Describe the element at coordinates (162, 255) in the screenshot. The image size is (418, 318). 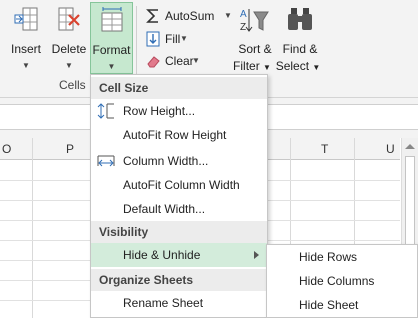
I see `hide-unhide-label: Hide & Unhide` at that location.